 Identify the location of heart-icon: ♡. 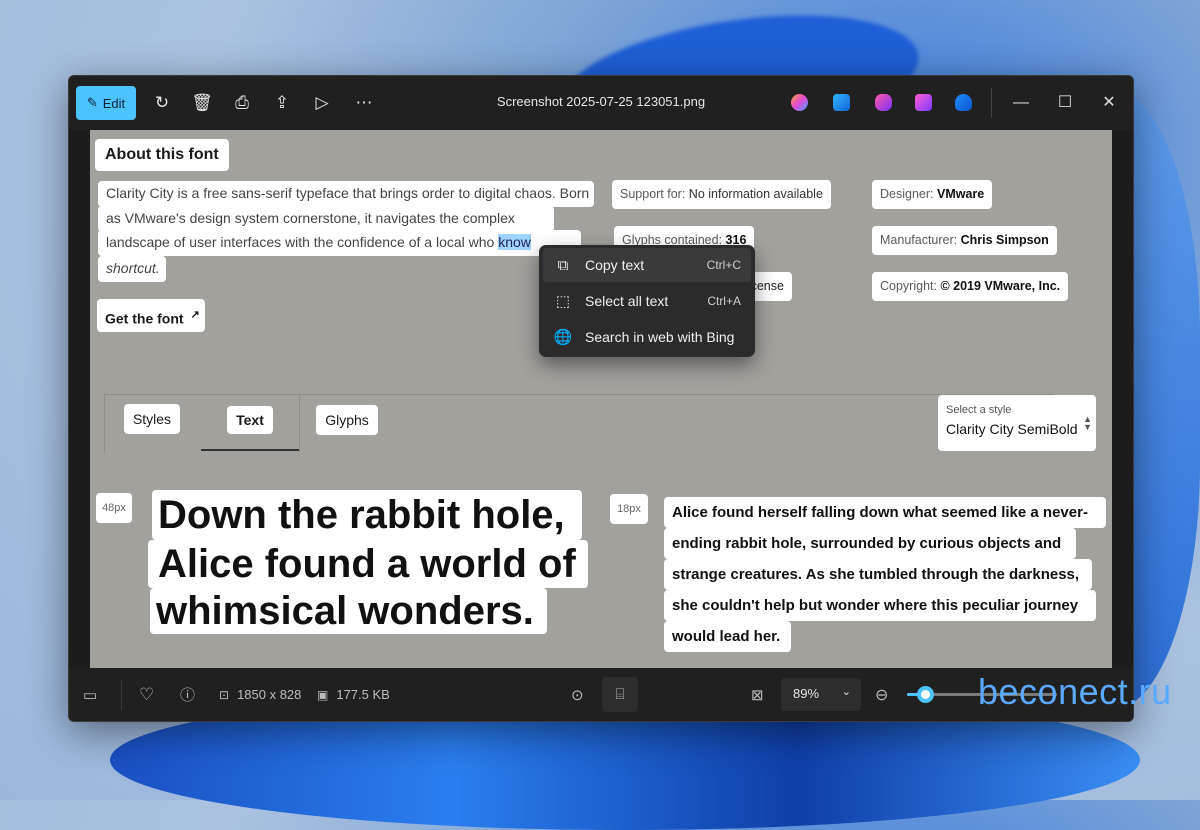
(147, 694).